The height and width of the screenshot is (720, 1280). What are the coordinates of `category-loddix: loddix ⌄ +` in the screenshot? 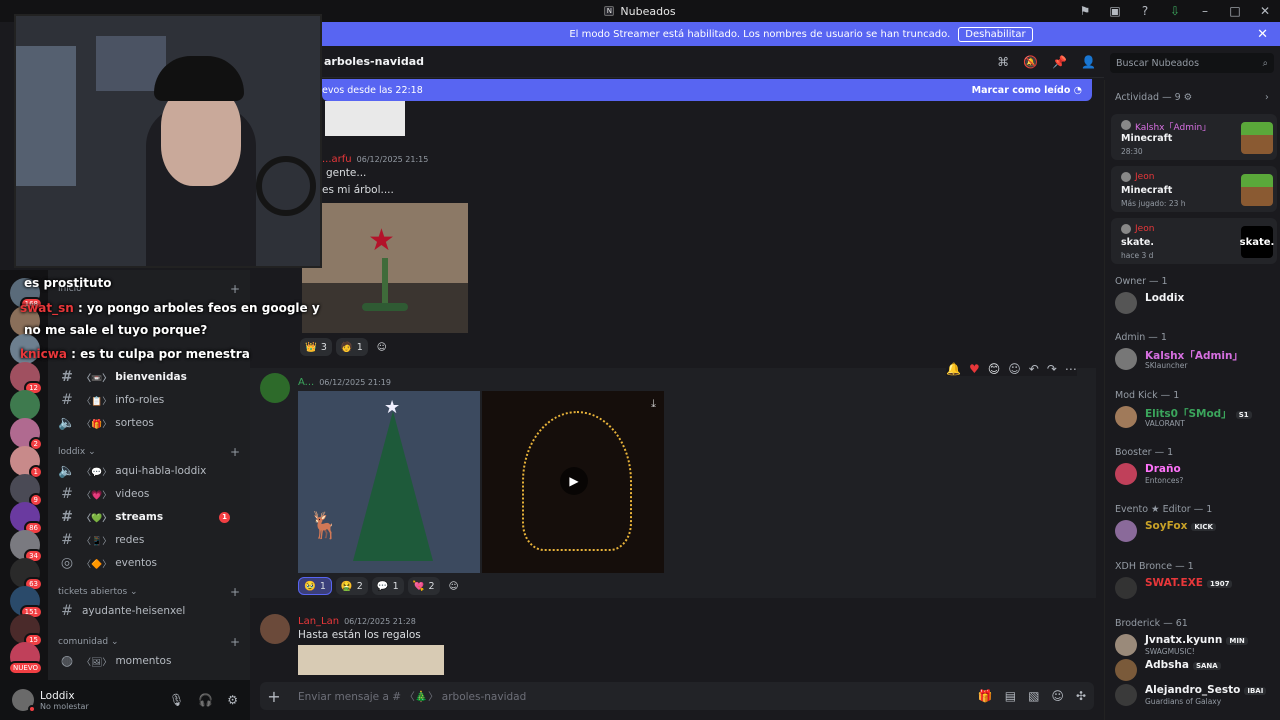 It's located at (149, 452).